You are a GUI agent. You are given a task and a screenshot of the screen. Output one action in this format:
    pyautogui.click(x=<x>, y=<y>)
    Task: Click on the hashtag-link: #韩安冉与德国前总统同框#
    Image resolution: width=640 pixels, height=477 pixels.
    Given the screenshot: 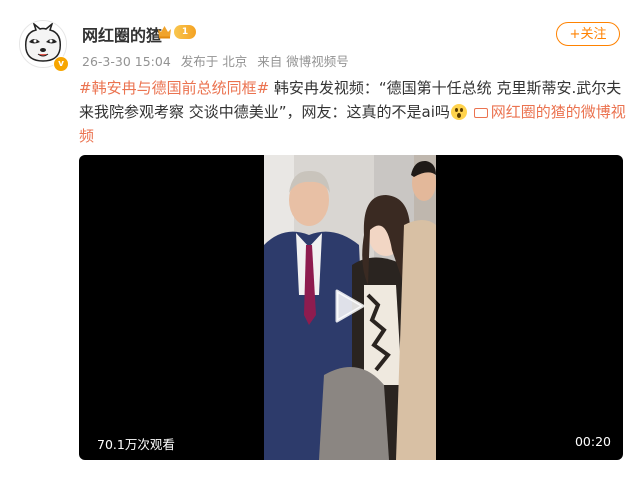 What is the action you would take?
    pyautogui.click(x=174, y=88)
    